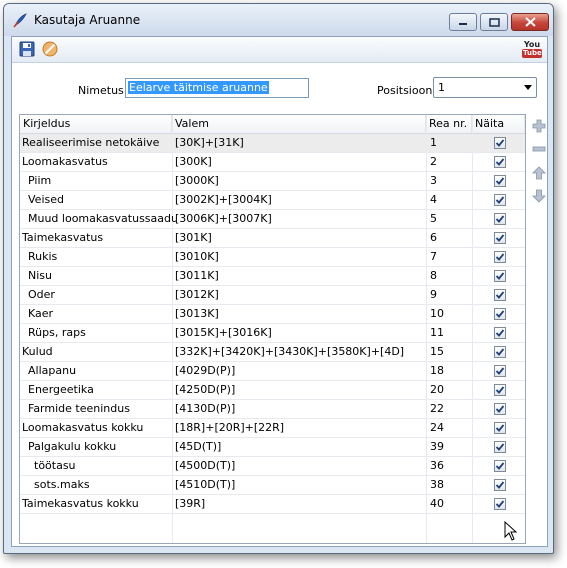 Image resolution: width=567 pixels, height=568 pixels. Describe the element at coordinates (27, 49) in the screenshot. I see `save-icon` at that location.